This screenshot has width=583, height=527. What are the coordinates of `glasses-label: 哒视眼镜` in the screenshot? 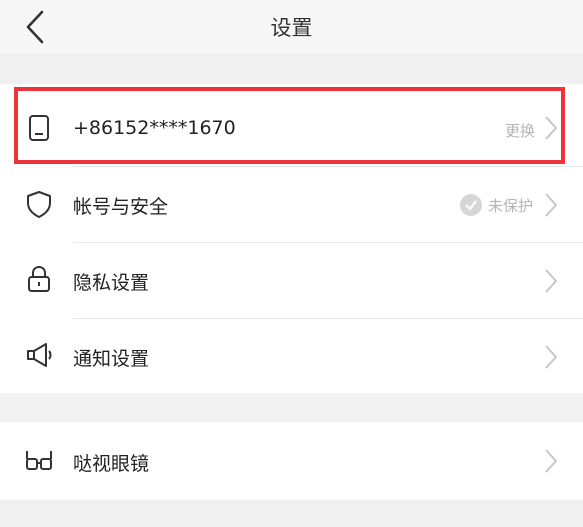 It's located at (111, 464).